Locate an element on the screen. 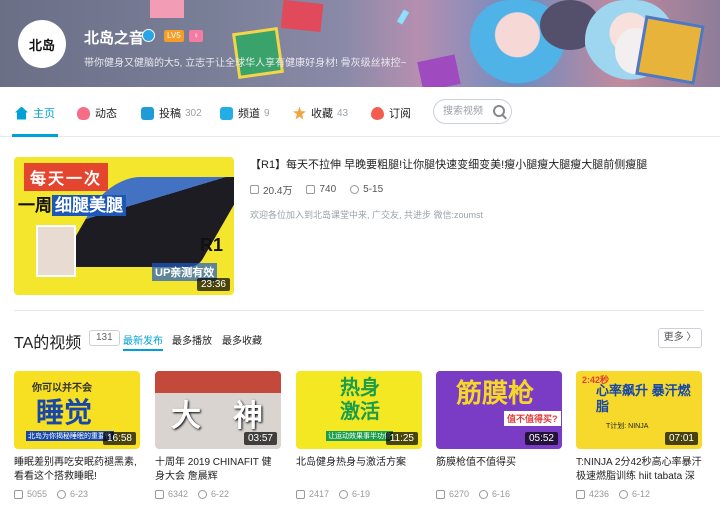  video-title: T:NINJA 2分42秒高心率暴汗极速燃脂训练 hiit tabata 深 is located at coordinates (639, 470).